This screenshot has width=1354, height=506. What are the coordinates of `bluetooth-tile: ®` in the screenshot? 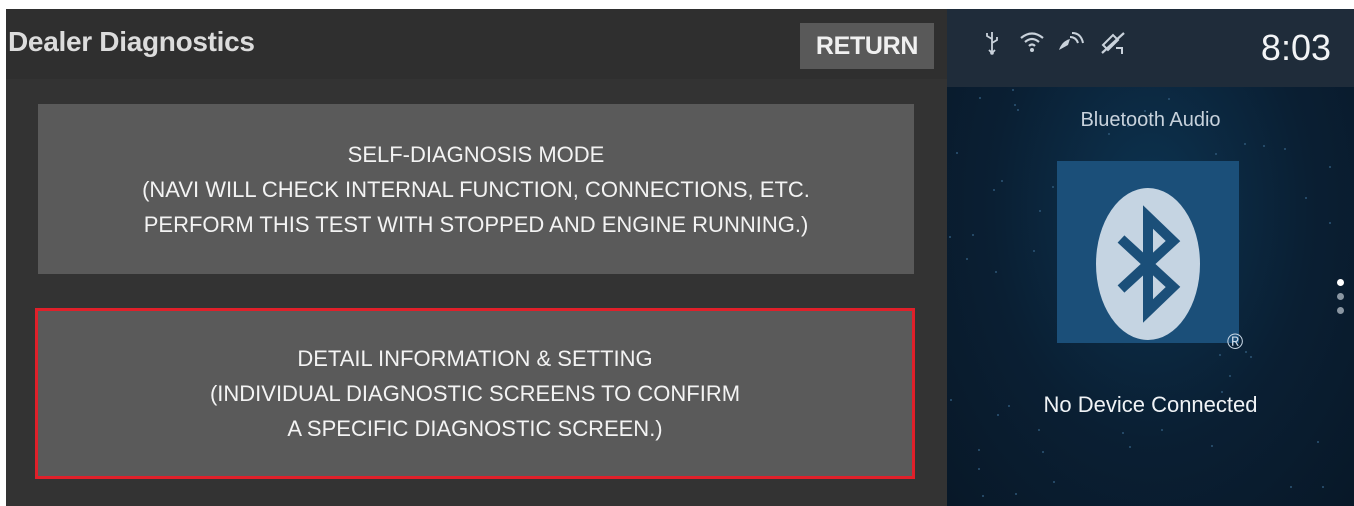 It's located at (1150, 257).